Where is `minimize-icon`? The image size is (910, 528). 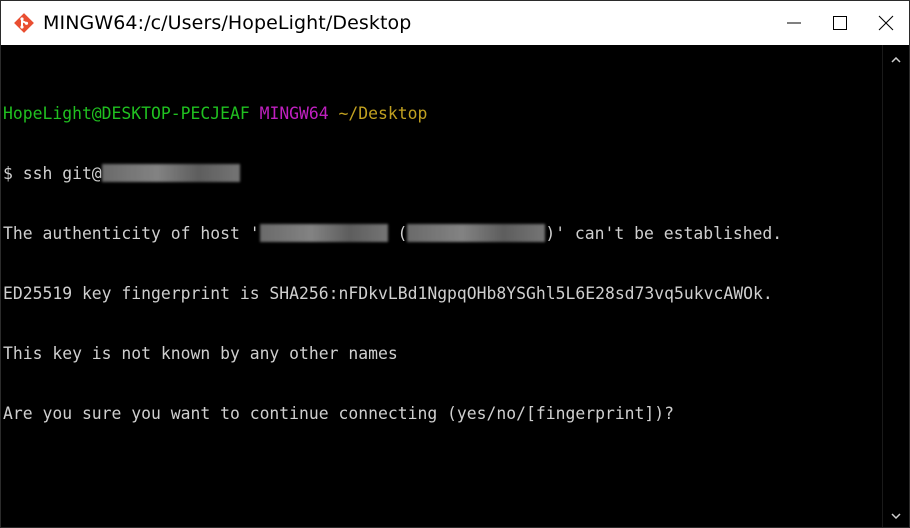 minimize-icon is located at coordinates (794, 23).